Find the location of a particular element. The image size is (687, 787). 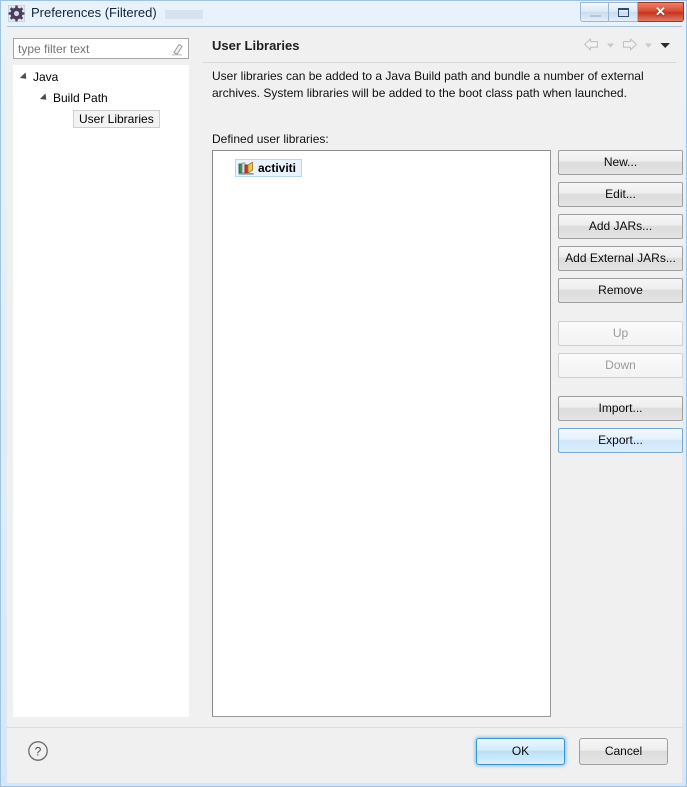

maximize-button is located at coordinates (623, 12).